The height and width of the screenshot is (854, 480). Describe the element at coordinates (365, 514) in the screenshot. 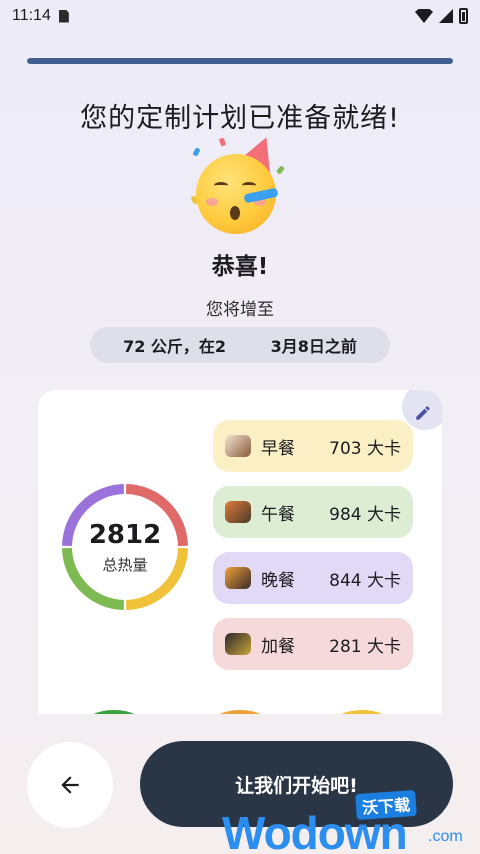

I see `meal-calories: 984 大卡` at that location.